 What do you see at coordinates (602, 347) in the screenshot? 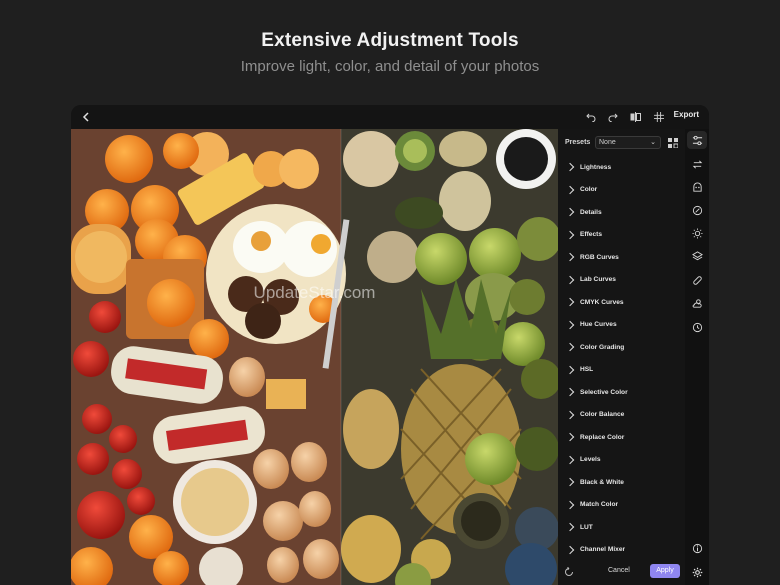
I see `section-label: Color Grading` at bounding box center [602, 347].